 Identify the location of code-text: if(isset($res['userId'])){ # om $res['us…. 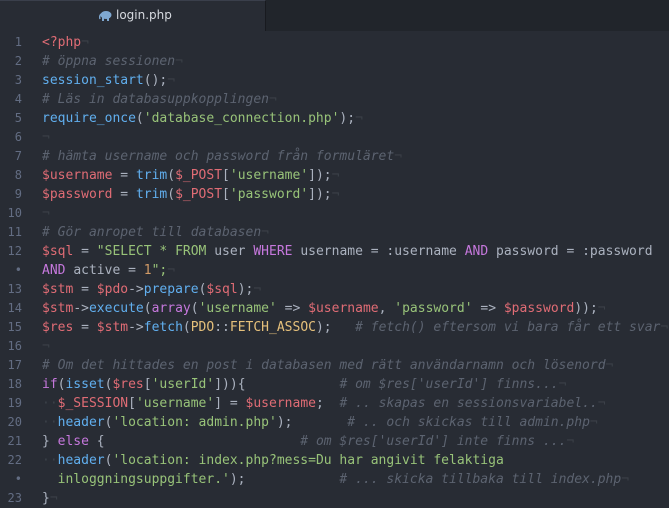
(304, 384).